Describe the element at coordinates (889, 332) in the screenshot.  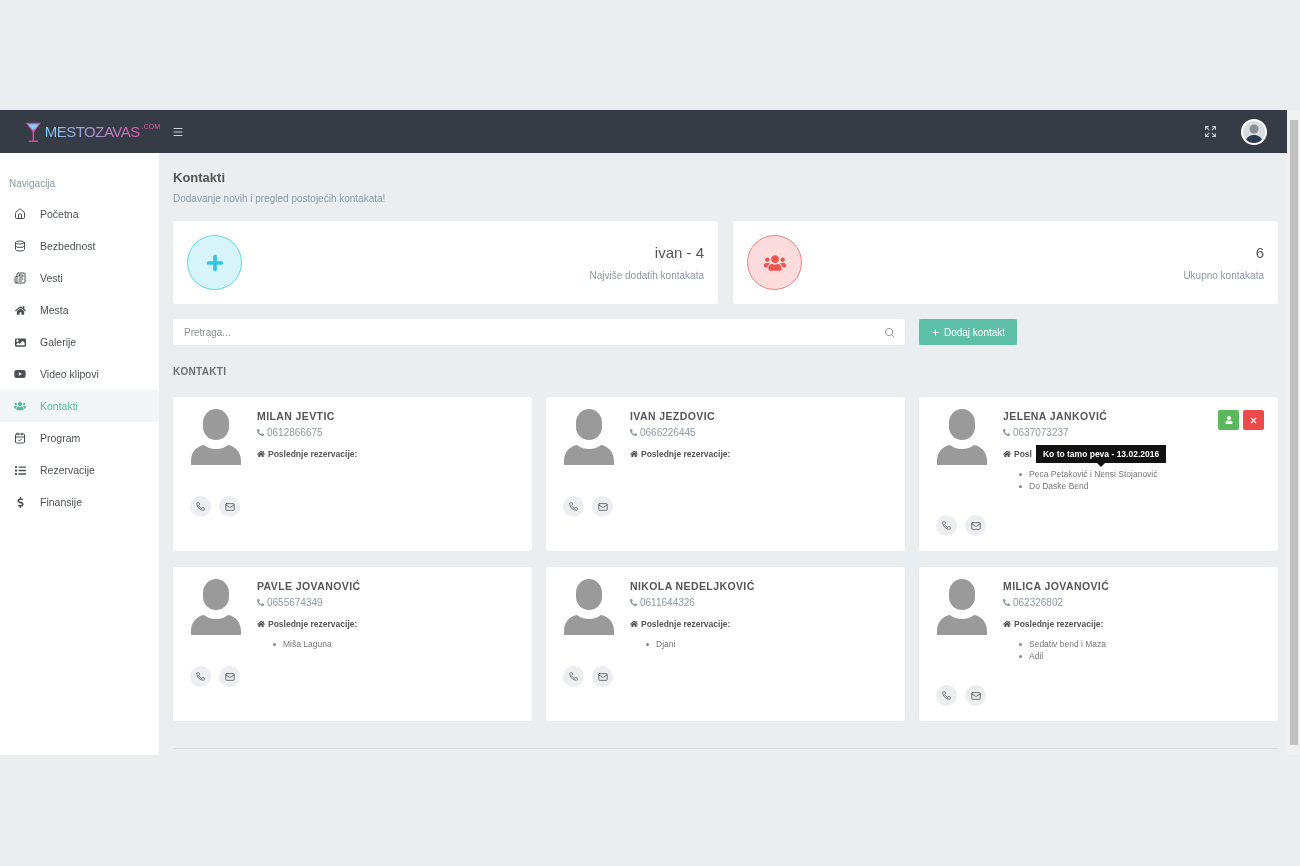
I see `search-icon` at that location.